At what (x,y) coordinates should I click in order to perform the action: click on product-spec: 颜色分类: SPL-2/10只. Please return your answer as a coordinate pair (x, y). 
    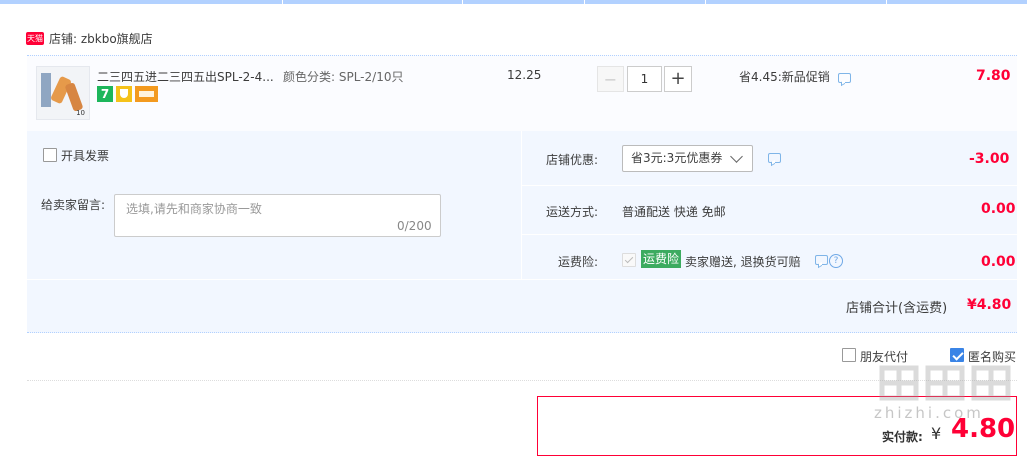
    Looking at the image, I should click on (343, 77).